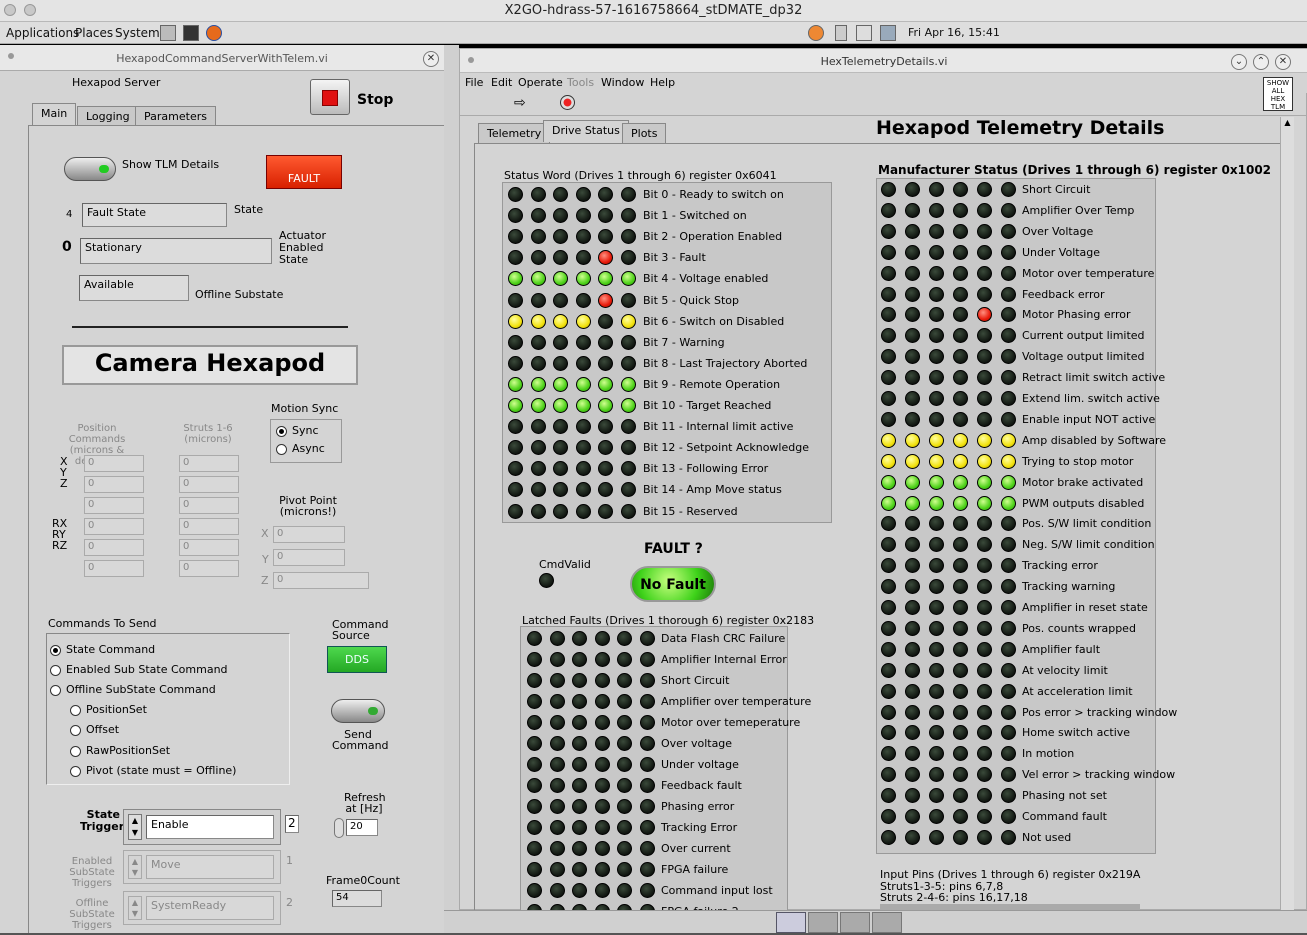 The height and width of the screenshot is (935, 1307). What do you see at coordinates (888, 33) in the screenshot?
I see `network-icon` at bounding box center [888, 33].